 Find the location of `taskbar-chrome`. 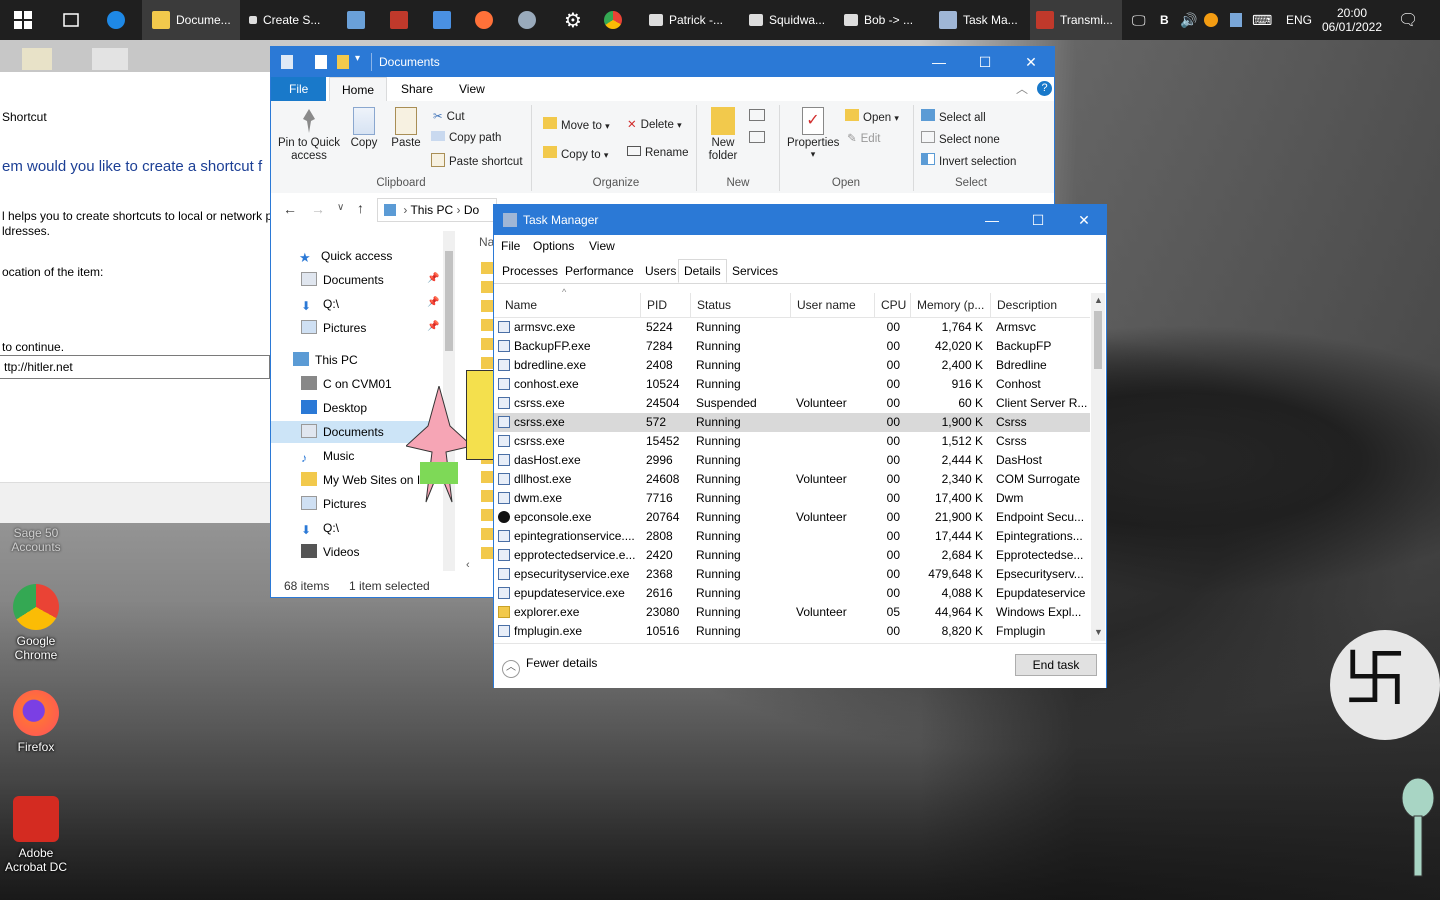

taskbar-chrome is located at coordinates (616, 20).